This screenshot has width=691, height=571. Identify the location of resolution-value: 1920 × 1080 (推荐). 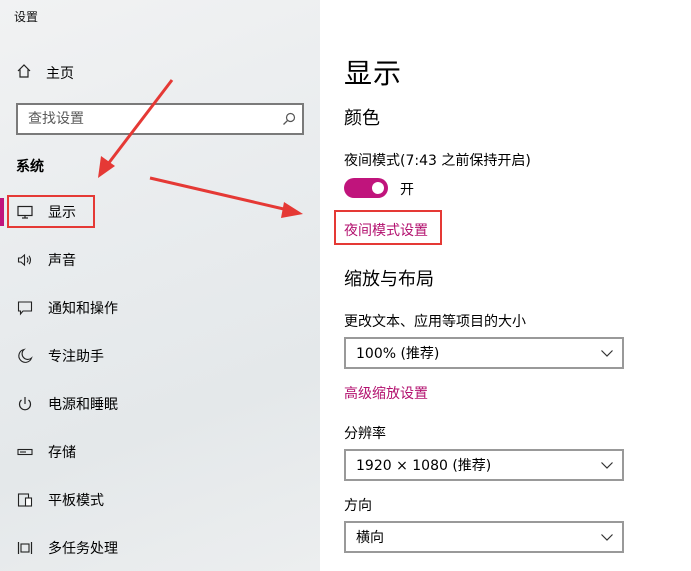
(424, 466).